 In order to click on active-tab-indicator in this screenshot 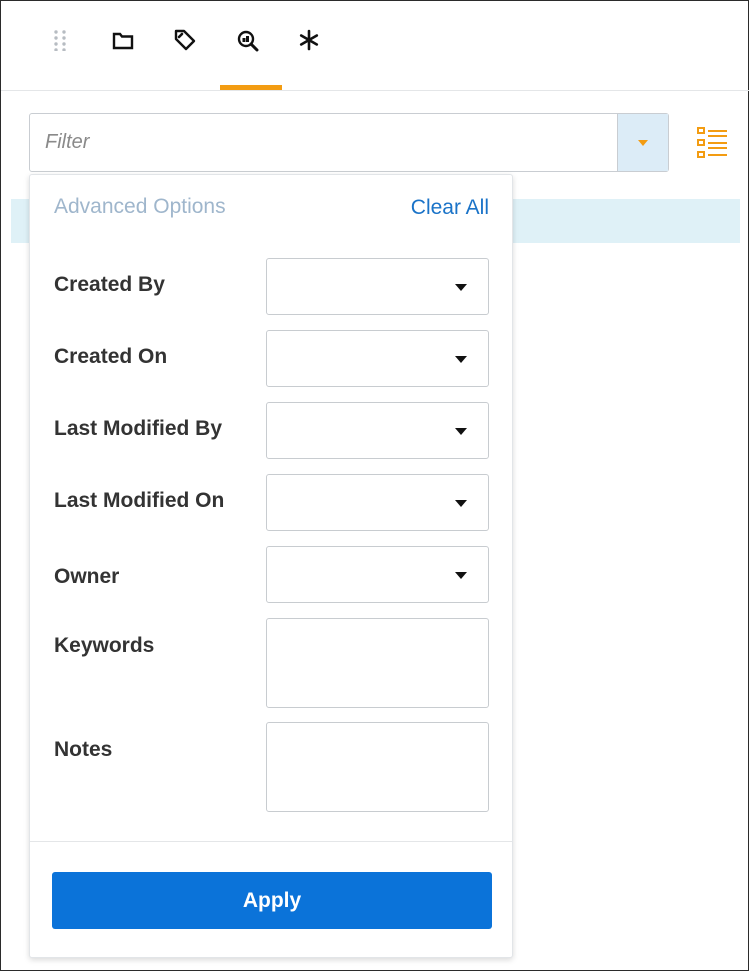, I will do `click(251, 87)`.